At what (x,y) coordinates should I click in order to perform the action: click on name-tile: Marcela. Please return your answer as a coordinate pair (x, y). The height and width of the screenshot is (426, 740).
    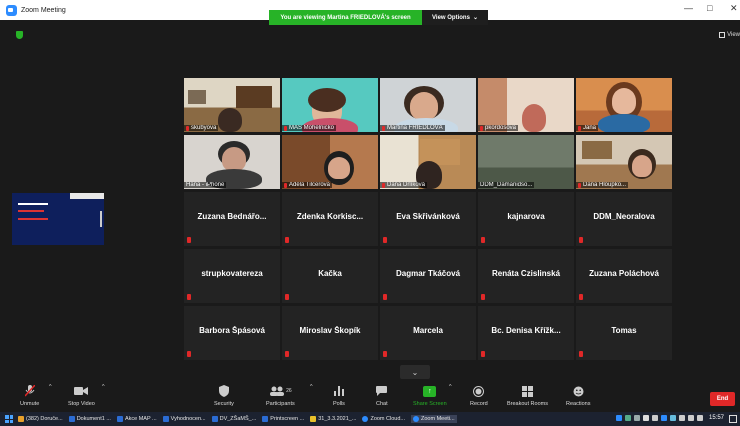
    Looking at the image, I should click on (428, 333).